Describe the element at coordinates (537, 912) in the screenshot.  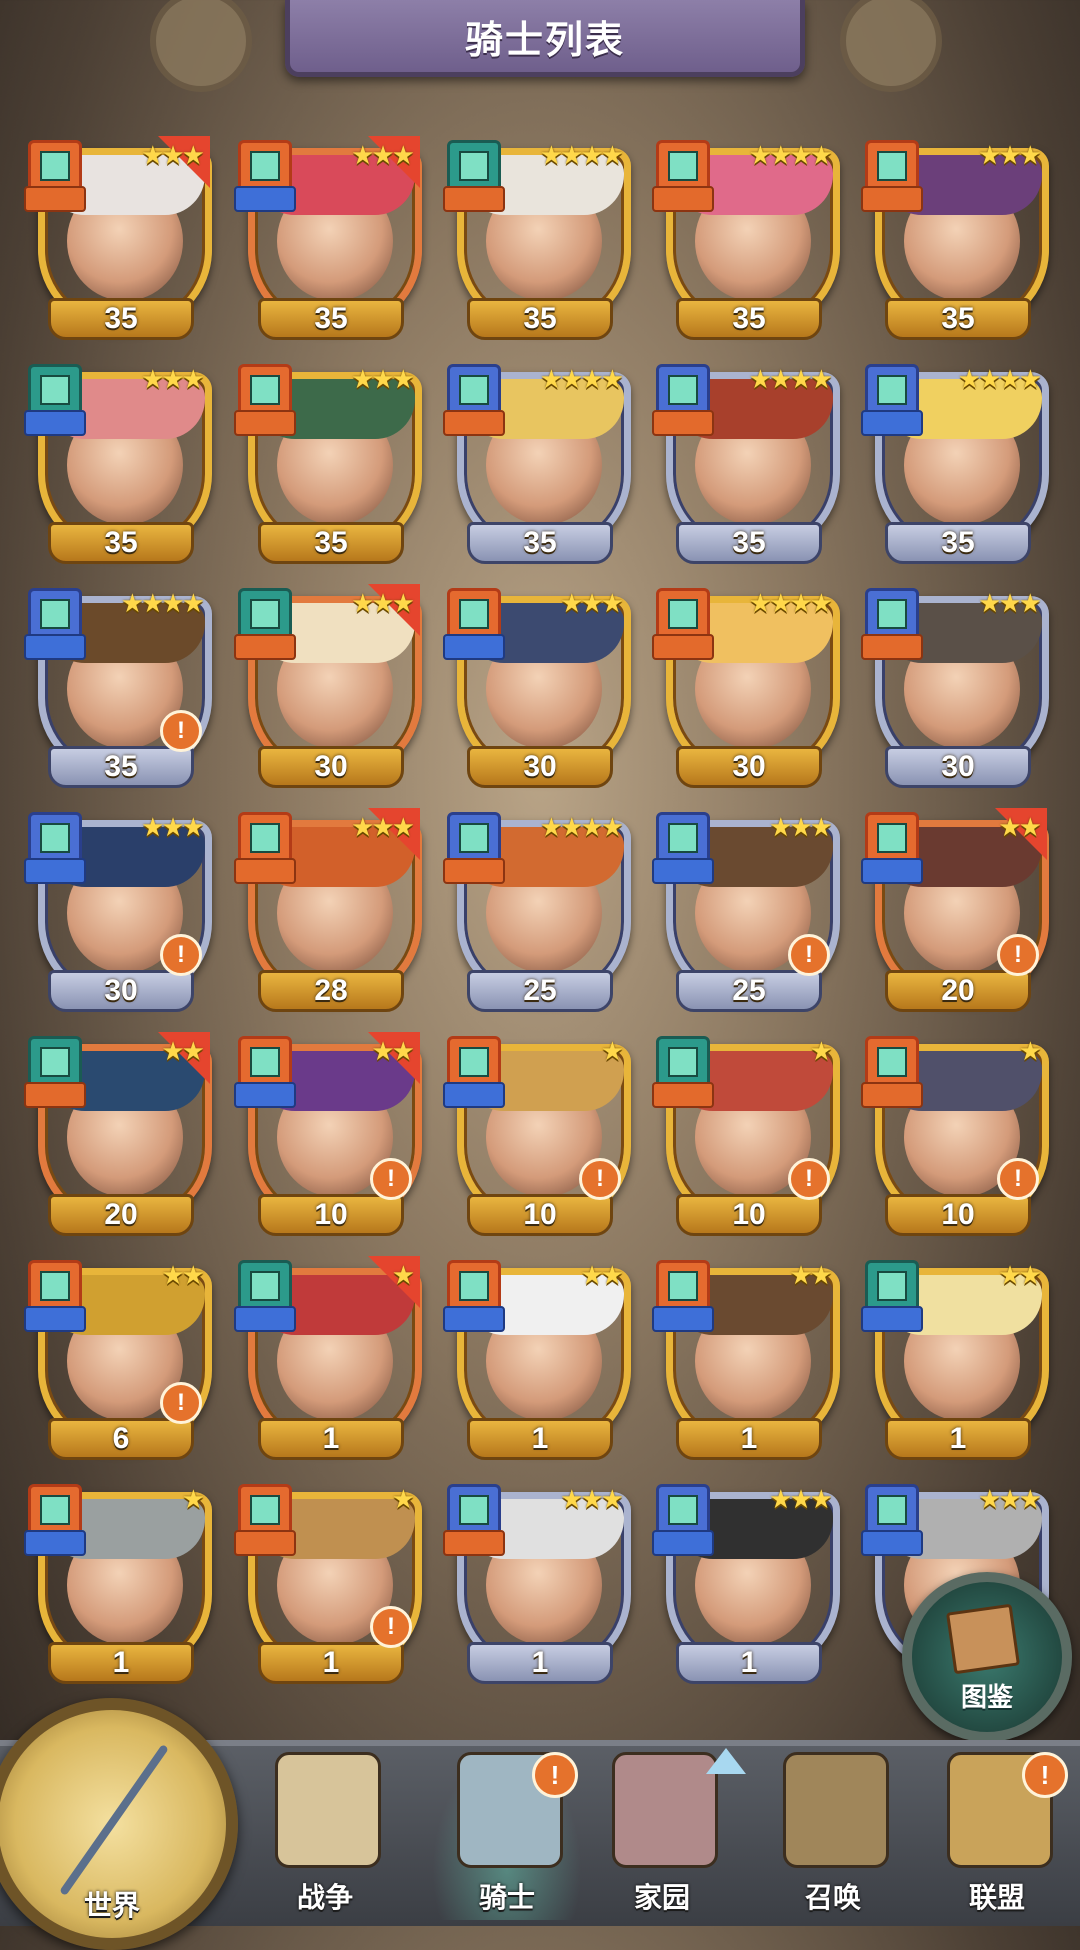
I see `knight-card: ★★★★ 25` at that location.